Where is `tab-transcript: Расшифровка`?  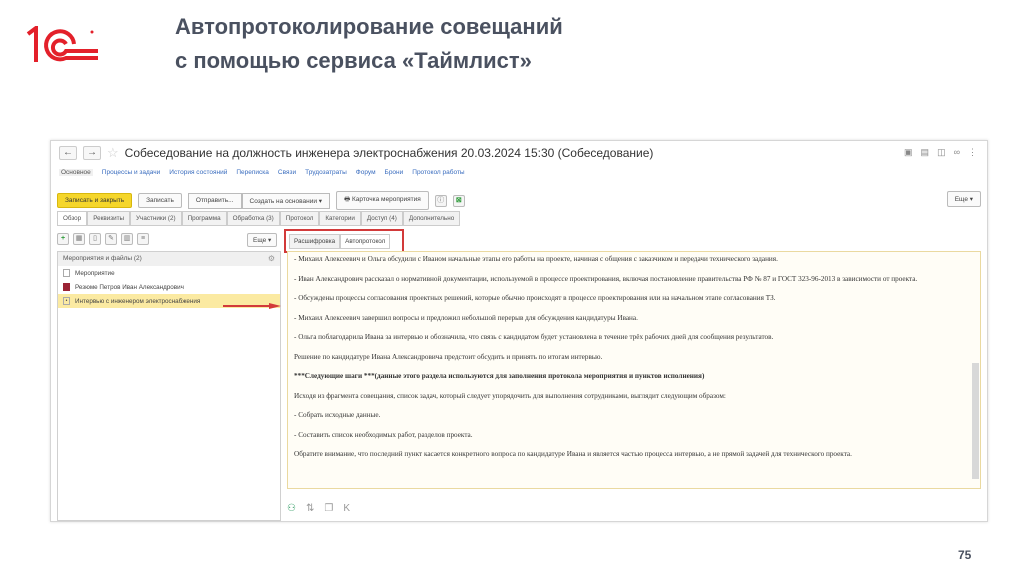 tab-transcript: Расшифровка is located at coordinates (315, 241).